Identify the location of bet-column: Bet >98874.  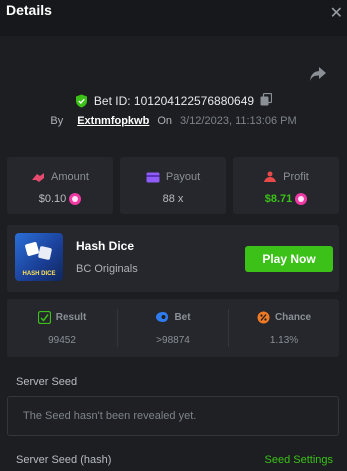
(173, 328).